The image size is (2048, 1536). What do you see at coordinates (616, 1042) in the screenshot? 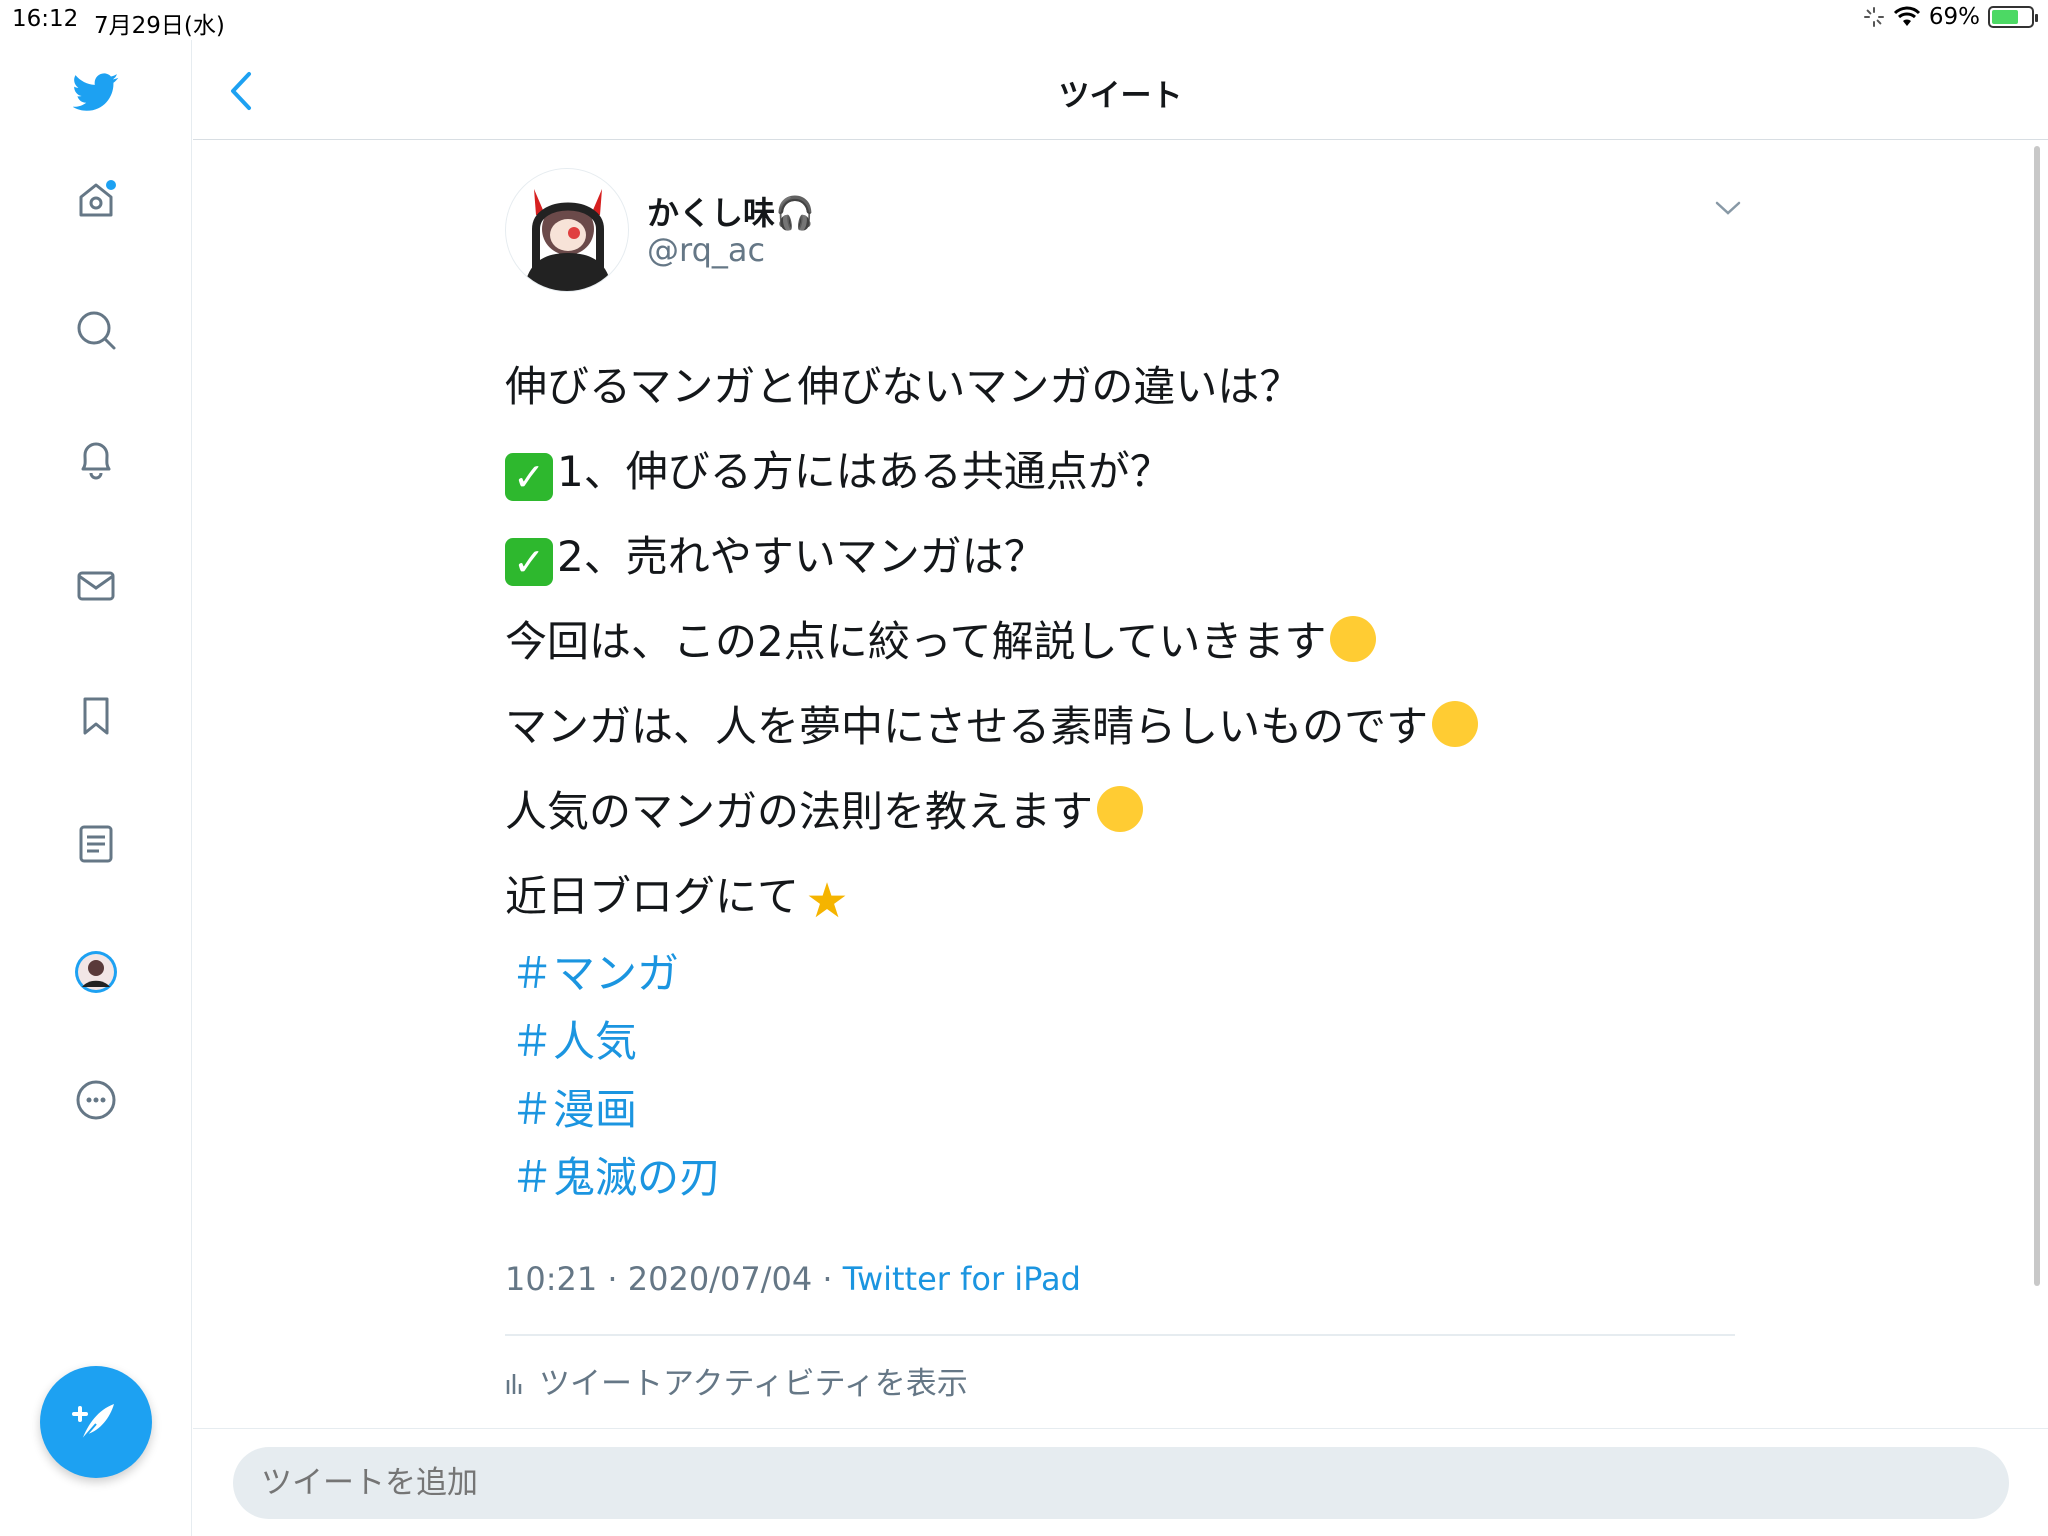
I see `hashtag-link: ＃人気` at bounding box center [616, 1042].